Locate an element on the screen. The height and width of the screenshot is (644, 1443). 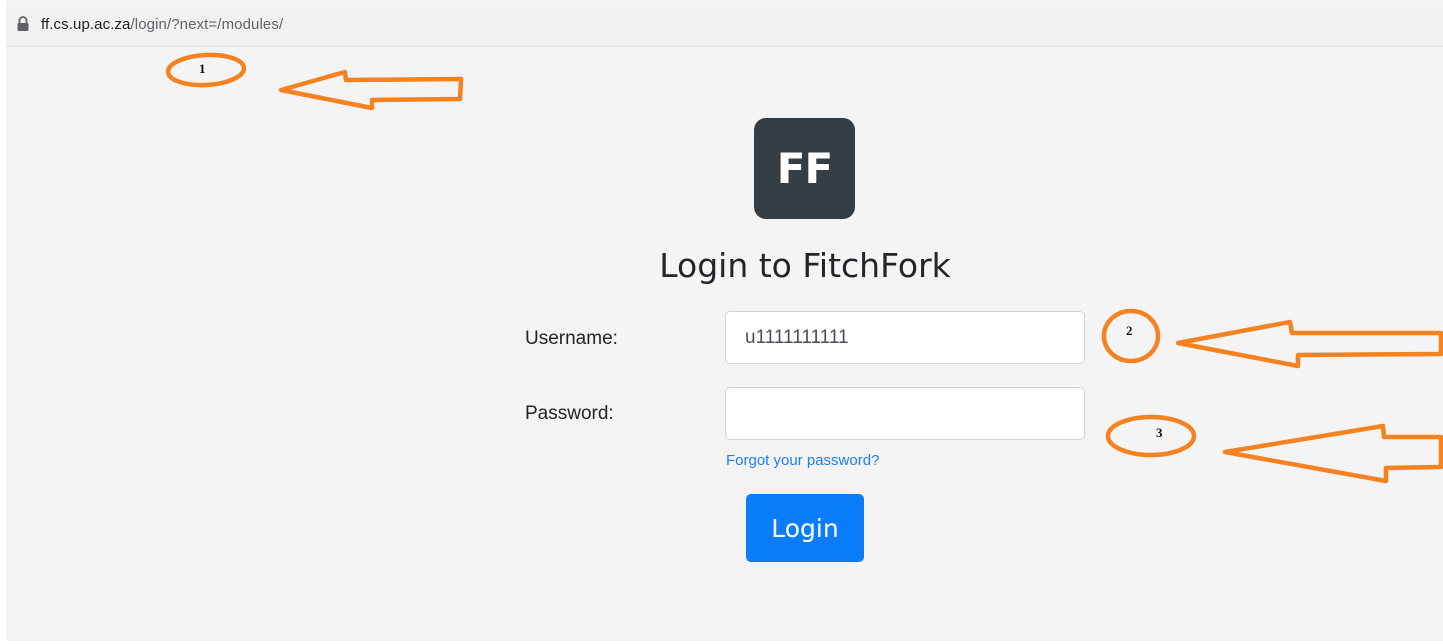
login-button: Login is located at coordinates (805, 528).